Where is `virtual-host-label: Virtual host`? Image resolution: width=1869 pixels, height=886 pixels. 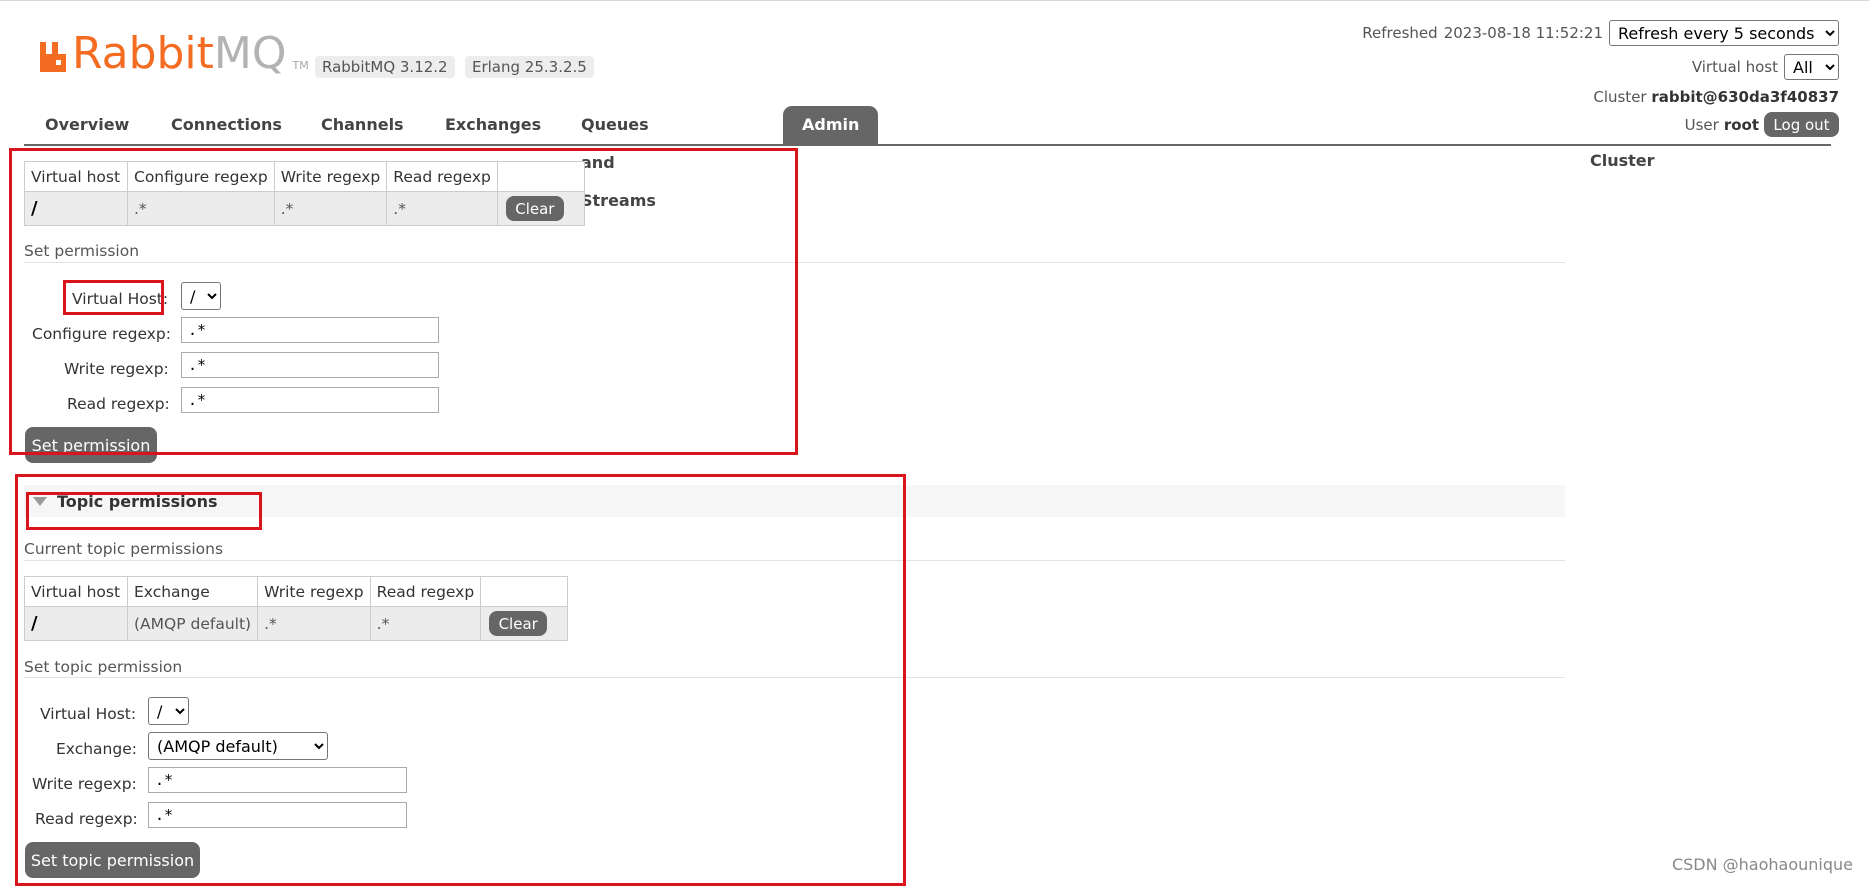 virtual-host-label: Virtual host is located at coordinates (1734, 67).